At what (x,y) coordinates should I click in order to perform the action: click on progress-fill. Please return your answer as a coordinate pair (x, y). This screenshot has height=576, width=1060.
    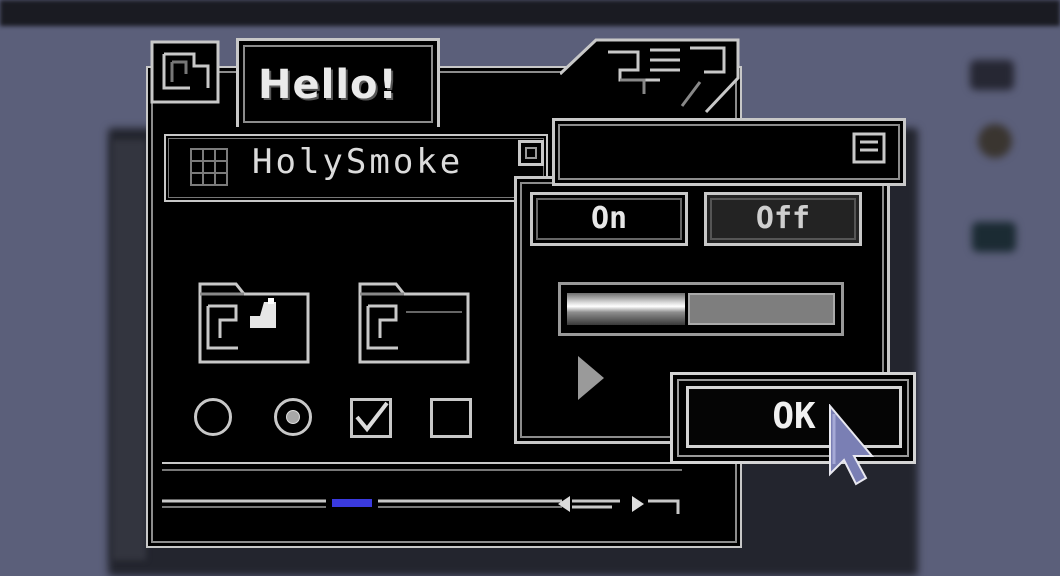
    Looking at the image, I should click on (627, 309).